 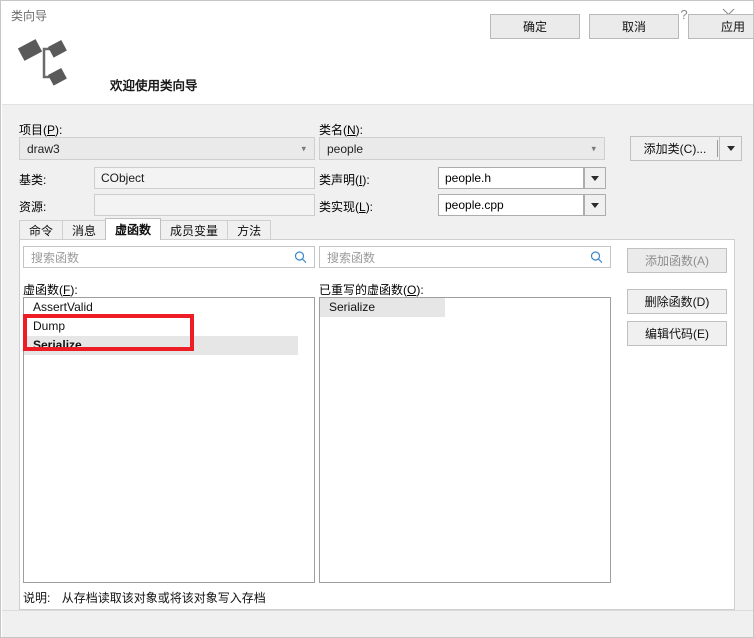 I want to click on description-row: 说明: 从存档读取该对象或将该对象写入存档, so click(x=144, y=597).